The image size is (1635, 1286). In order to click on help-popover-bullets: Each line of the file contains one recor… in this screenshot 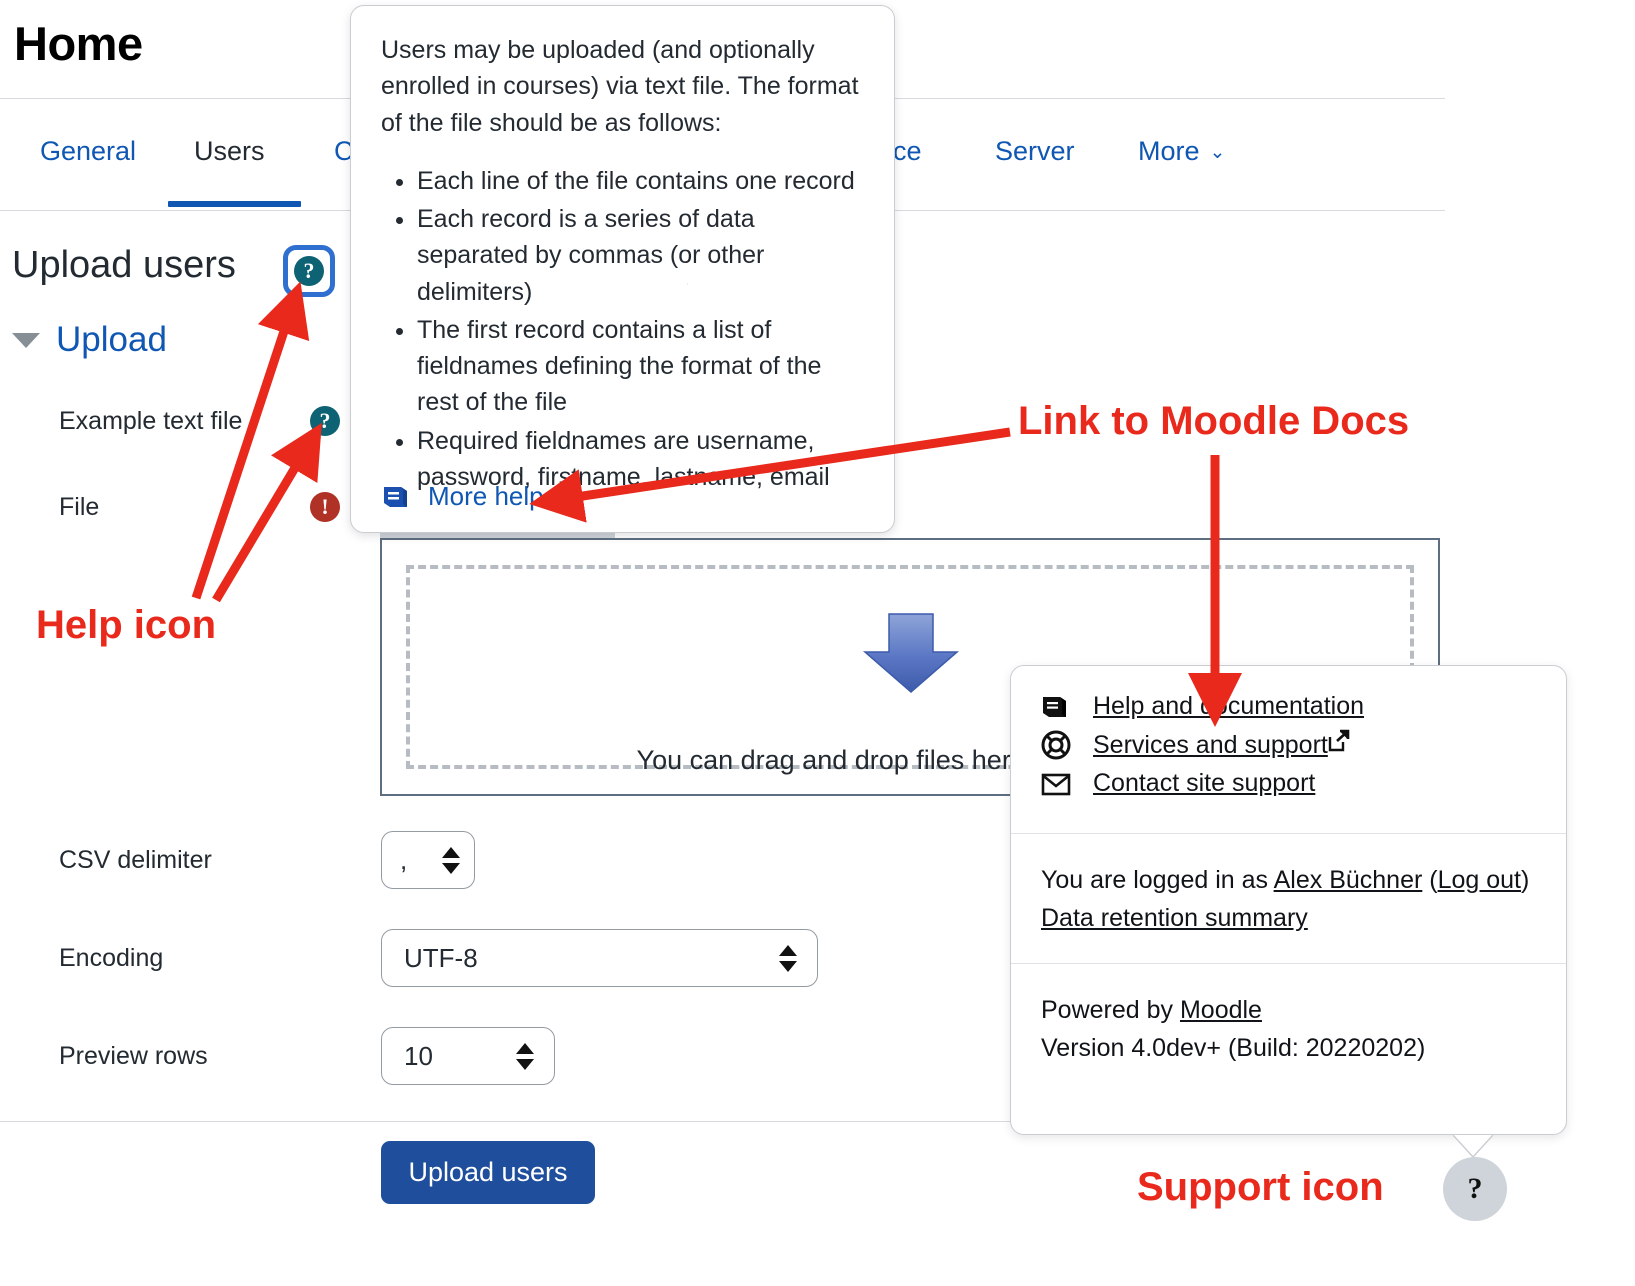, I will do `click(622, 329)`.